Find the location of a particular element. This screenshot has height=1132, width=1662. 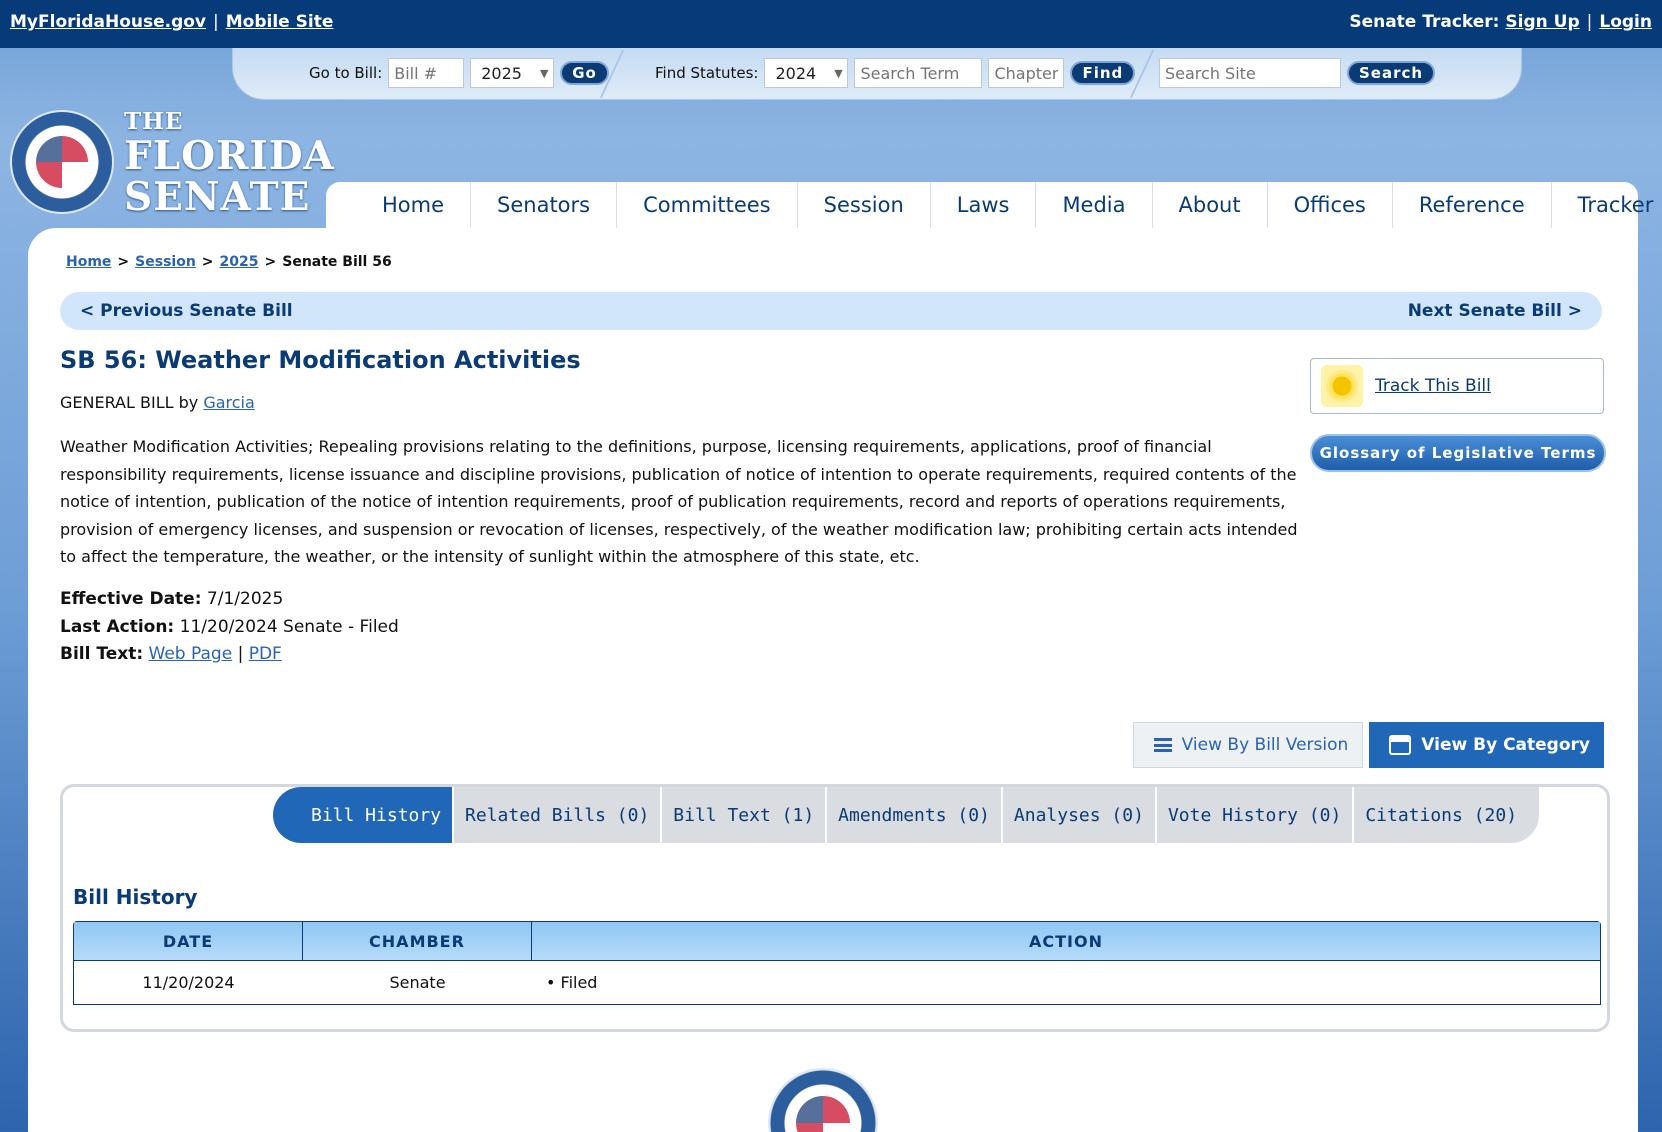

nav-item-laws: Laws is located at coordinates (984, 205).